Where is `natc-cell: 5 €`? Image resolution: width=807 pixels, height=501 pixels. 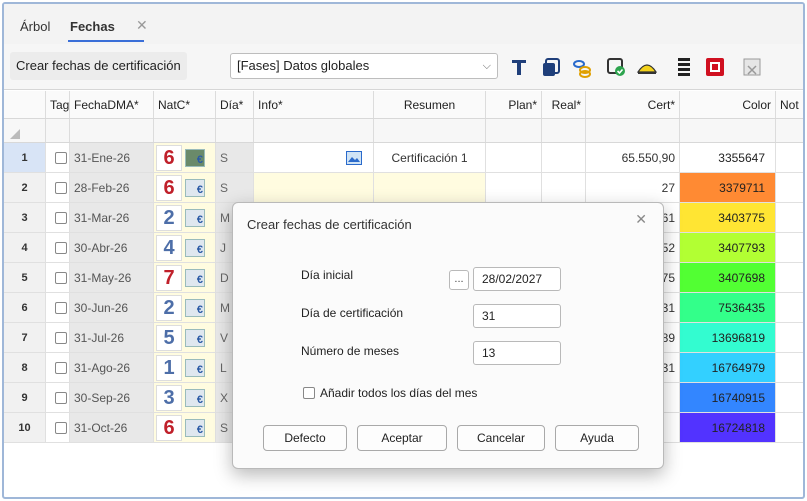 natc-cell: 5 € is located at coordinates (185, 337).